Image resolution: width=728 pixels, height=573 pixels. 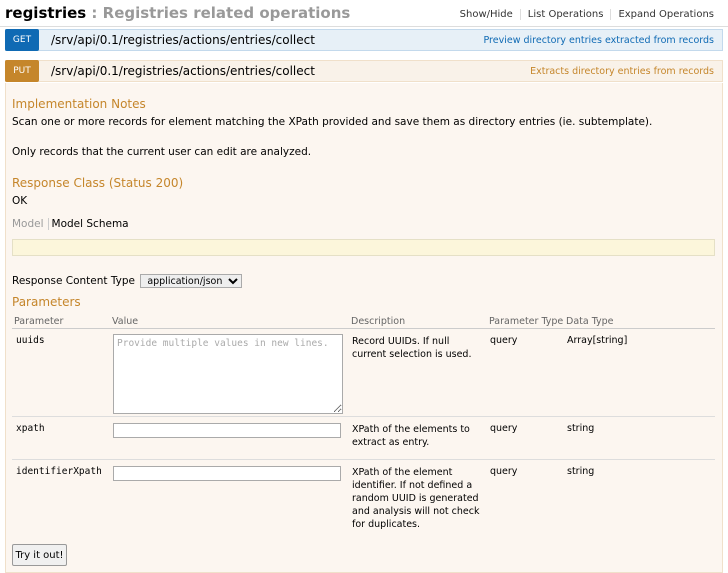 I want to click on response-content-type: Response Content Type application/json, so click(x=127, y=281).